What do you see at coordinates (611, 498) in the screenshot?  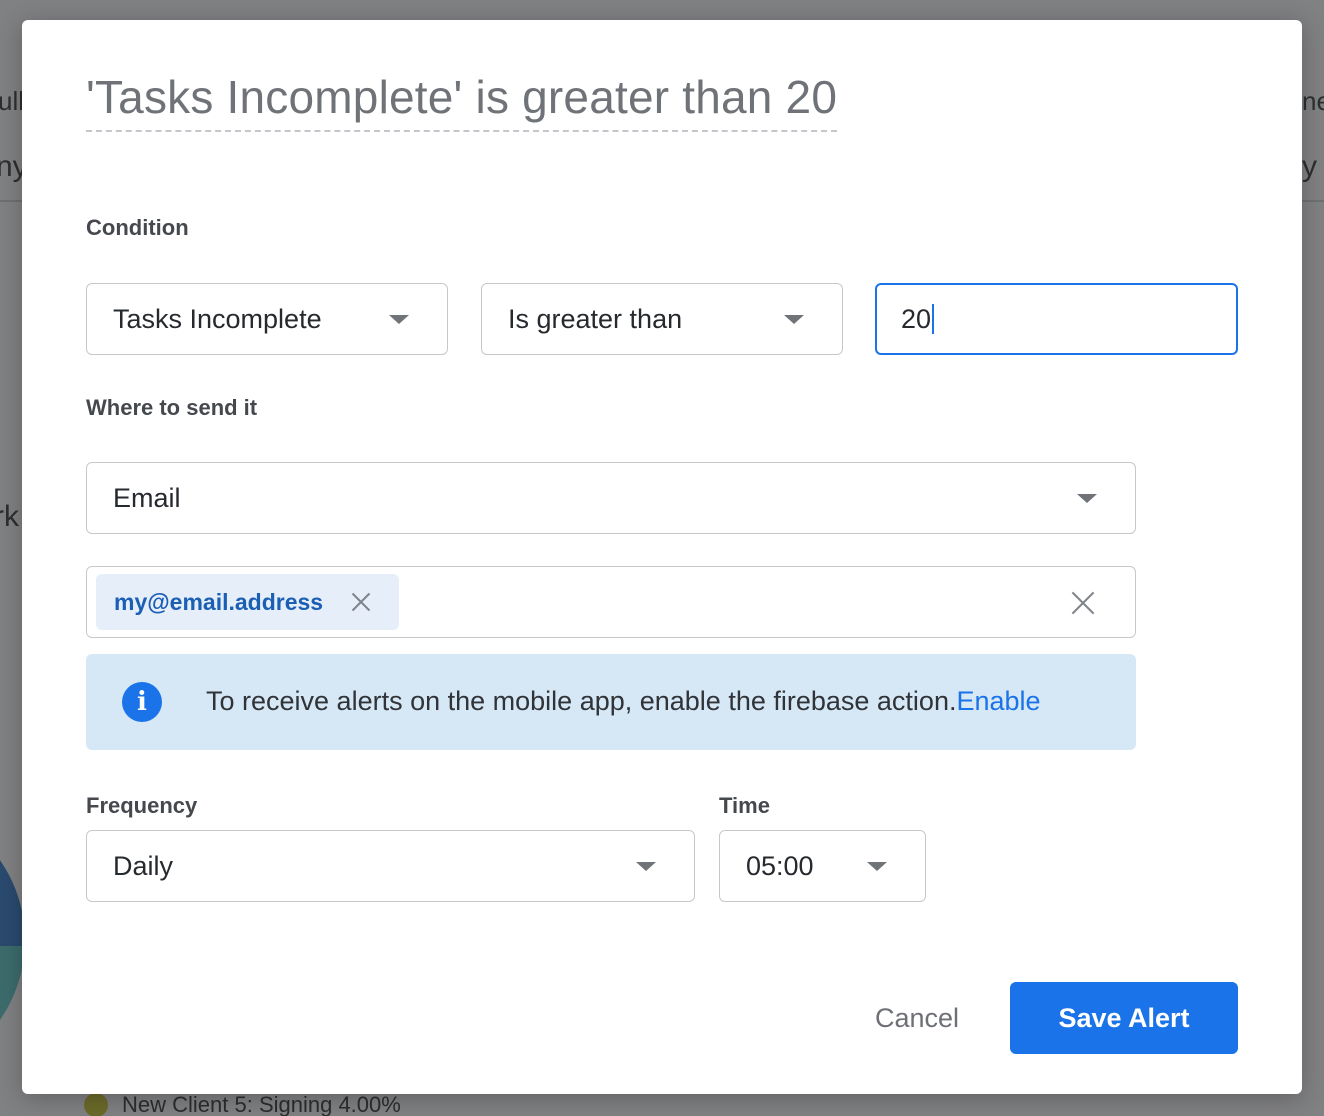 I see `channel-select: Email` at bounding box center [611, 498].